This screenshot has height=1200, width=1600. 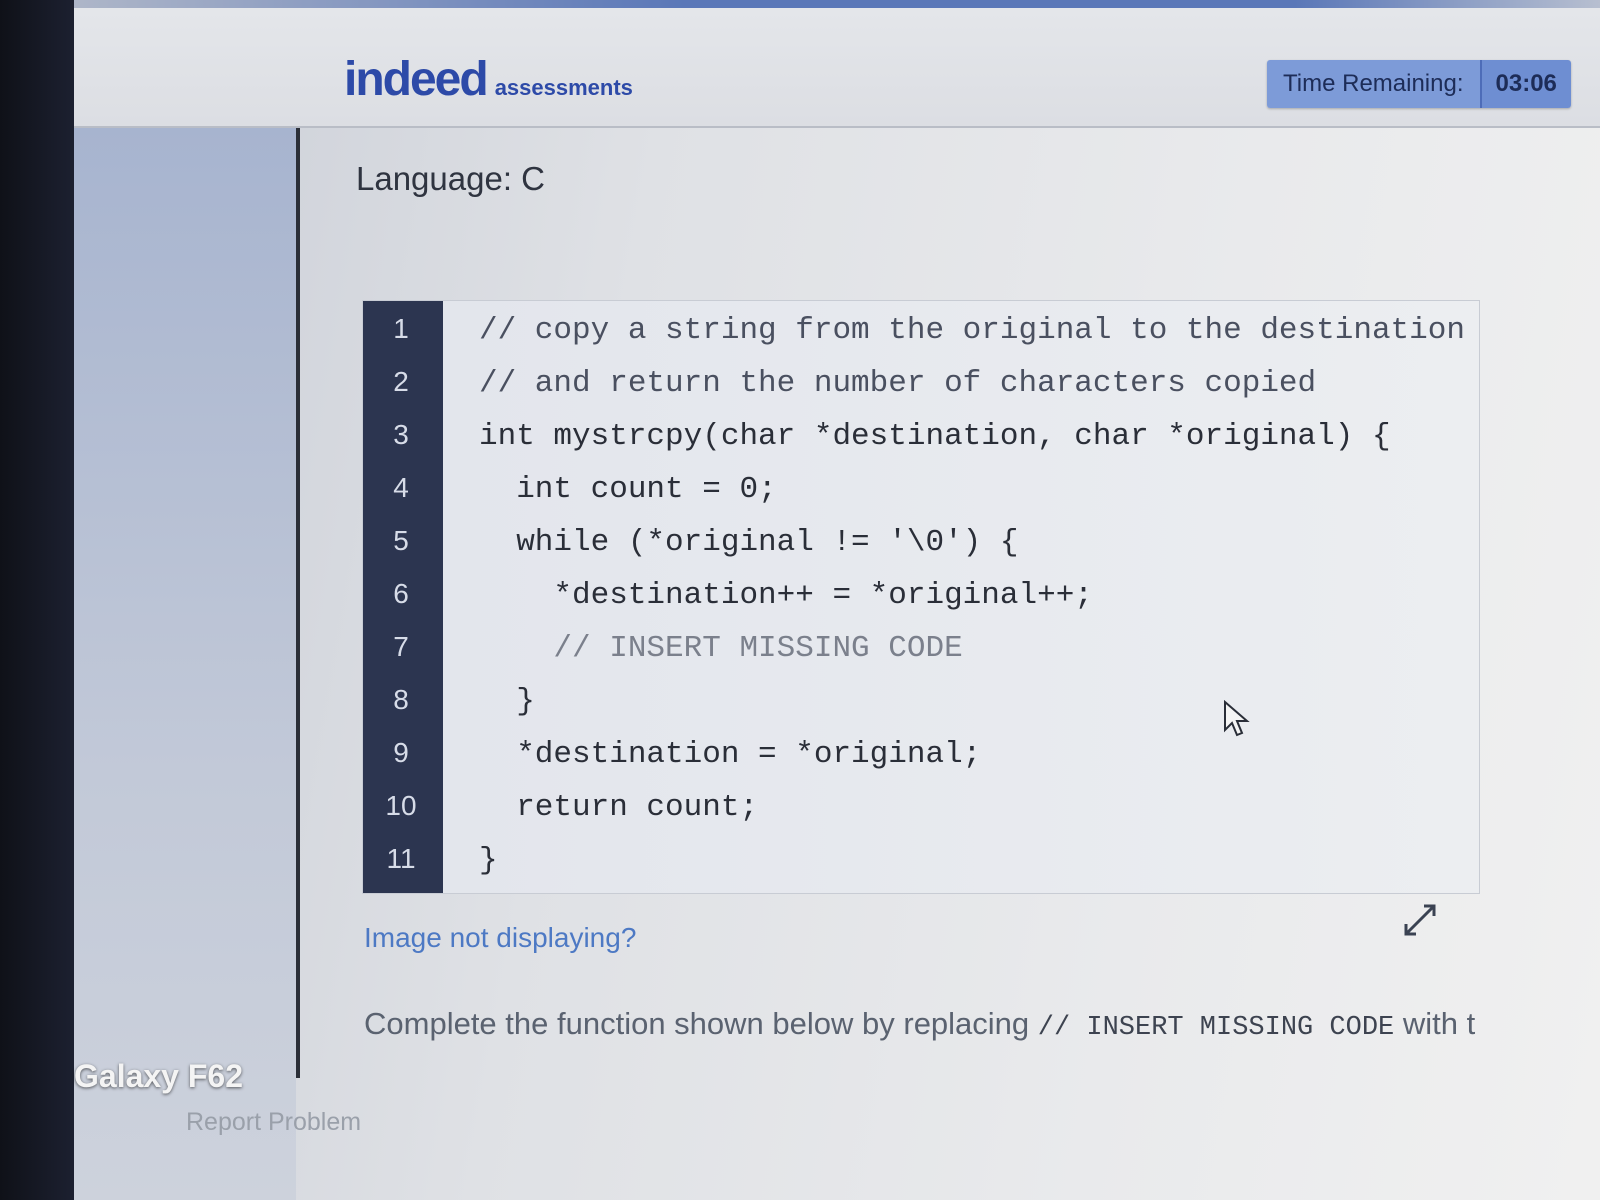 What do you see at coordinates (1435, 1023) in the screenshot?
I see `instruction-suffix: with t` at bounding box center [1435, 1023].